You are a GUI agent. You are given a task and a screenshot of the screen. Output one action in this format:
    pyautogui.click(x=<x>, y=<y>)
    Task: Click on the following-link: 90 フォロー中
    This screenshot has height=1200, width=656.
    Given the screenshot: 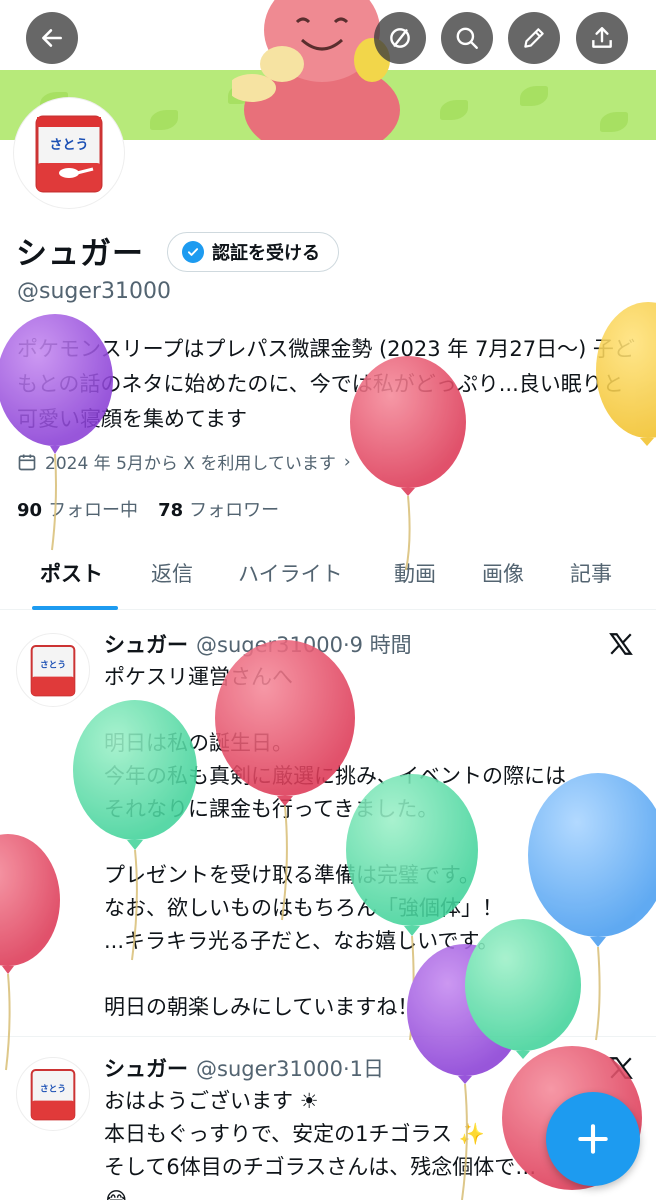 What is the action you would take?
    pyautogui.click(x=77, y=509)
    